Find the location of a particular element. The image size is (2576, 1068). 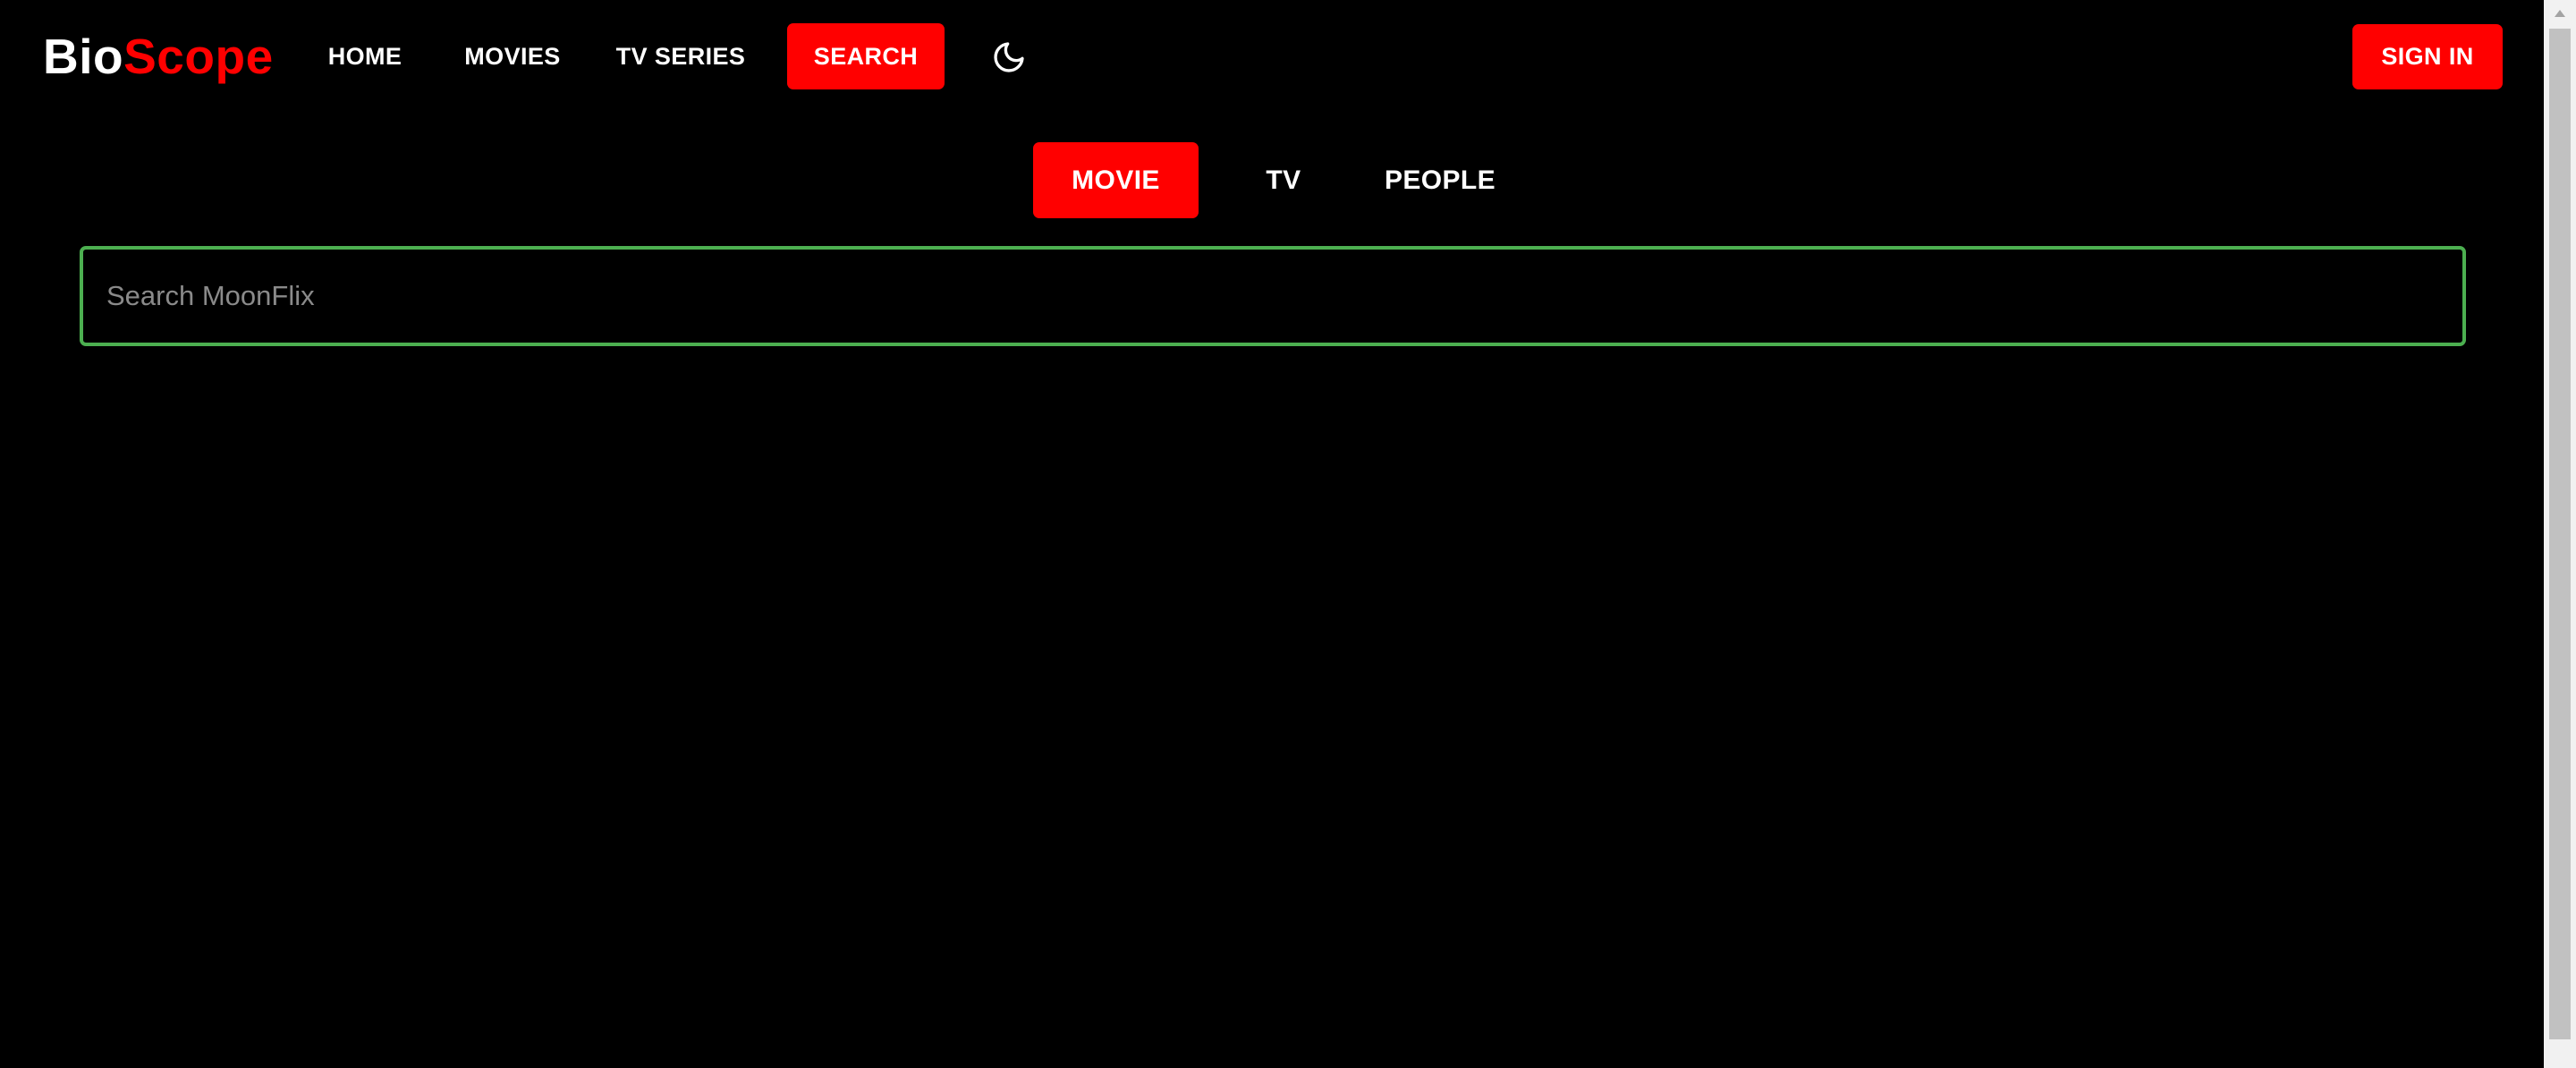

vertical-scrollbar is located at coordinates (2560, 534).